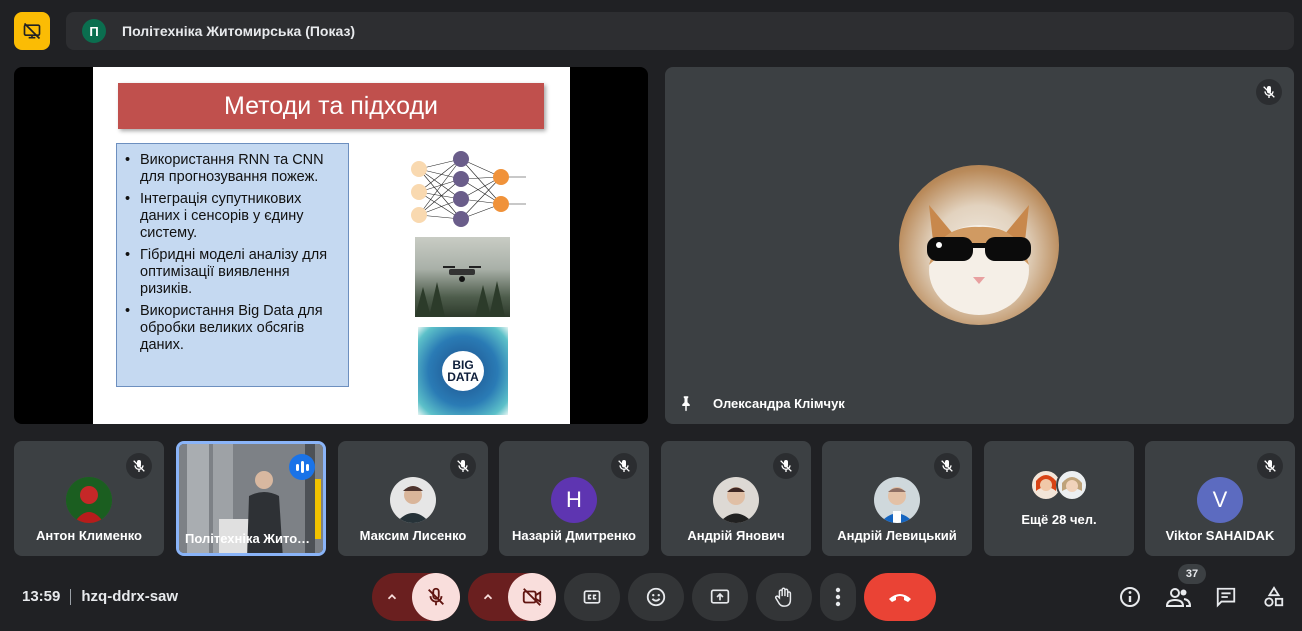 The width and height of the screenshot is (1302, 631). Describe the element at coordinates (736, 535) in the screenshot. I see `participant-name: Андрій Янович` at that location.